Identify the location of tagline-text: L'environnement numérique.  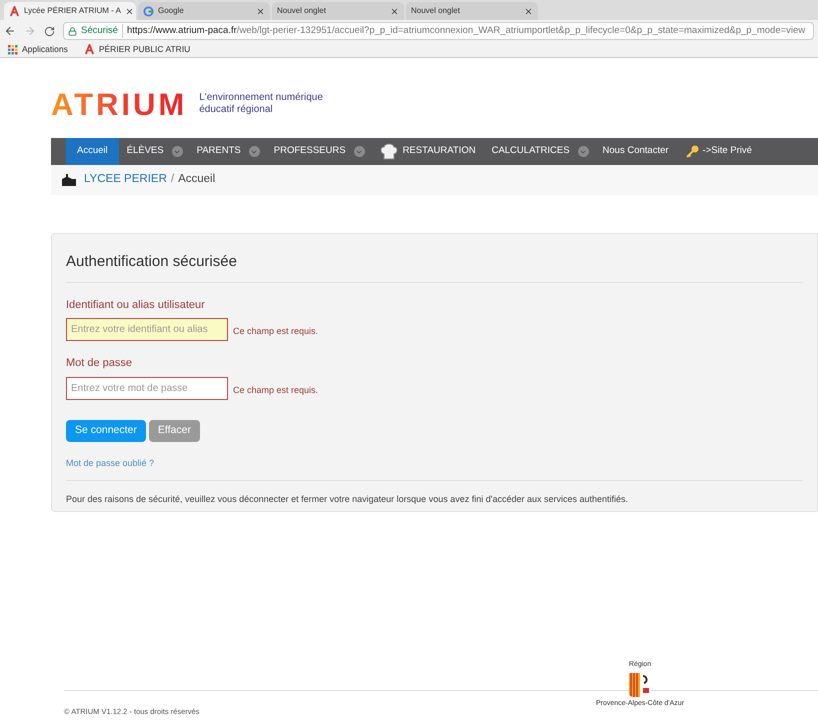
(261, 98).